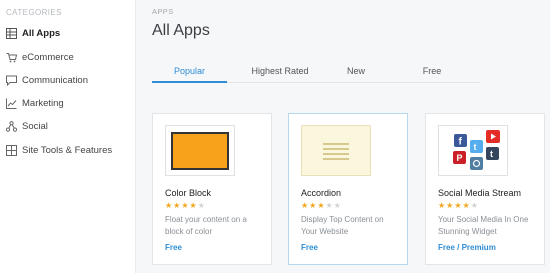  Describe the element at coordinates (356, 71) in the screenshot. I see `tab-new: New` at that location.